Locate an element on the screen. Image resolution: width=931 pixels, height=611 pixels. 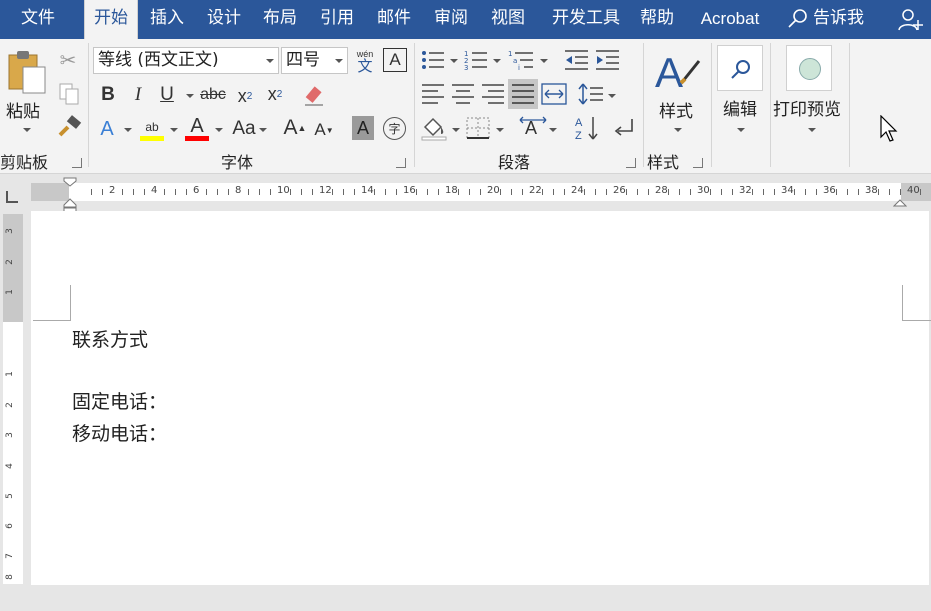
line-spacing-dropdown-icon is located at coordinates (612, 96).